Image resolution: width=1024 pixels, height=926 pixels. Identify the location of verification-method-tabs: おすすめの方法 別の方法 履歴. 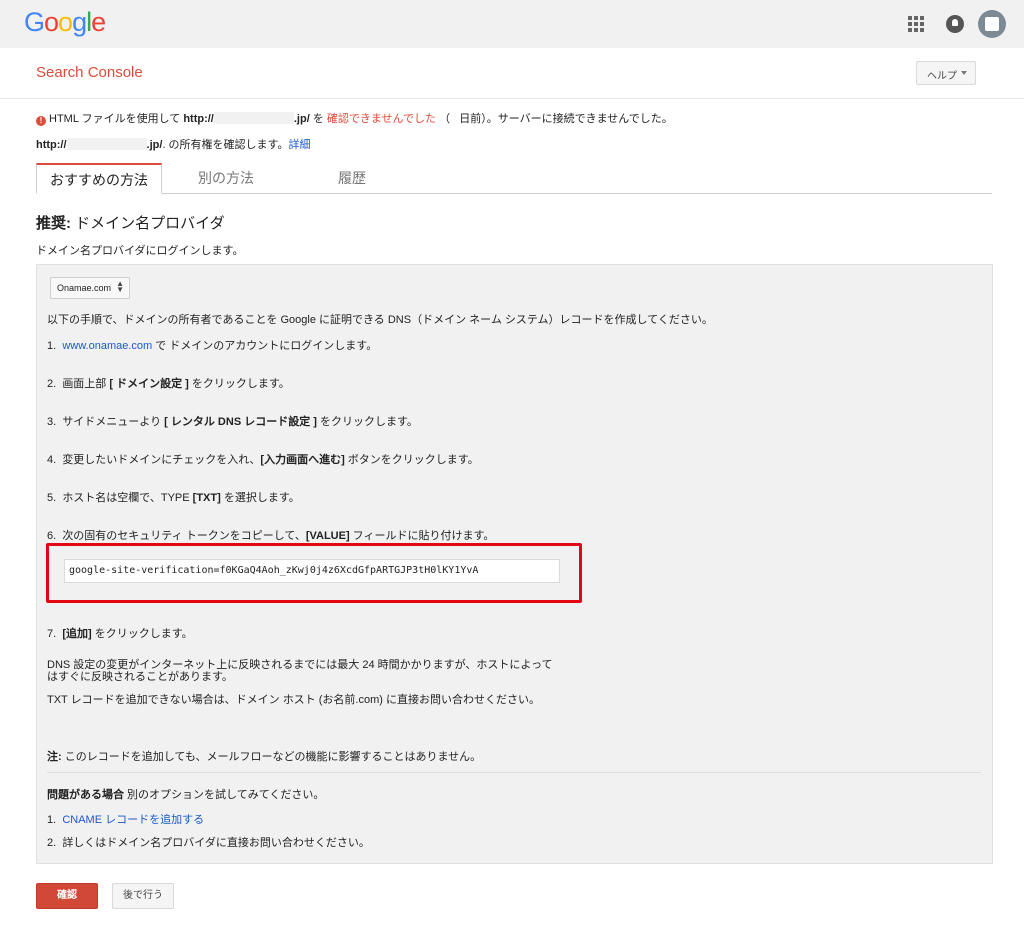
(514, 178).